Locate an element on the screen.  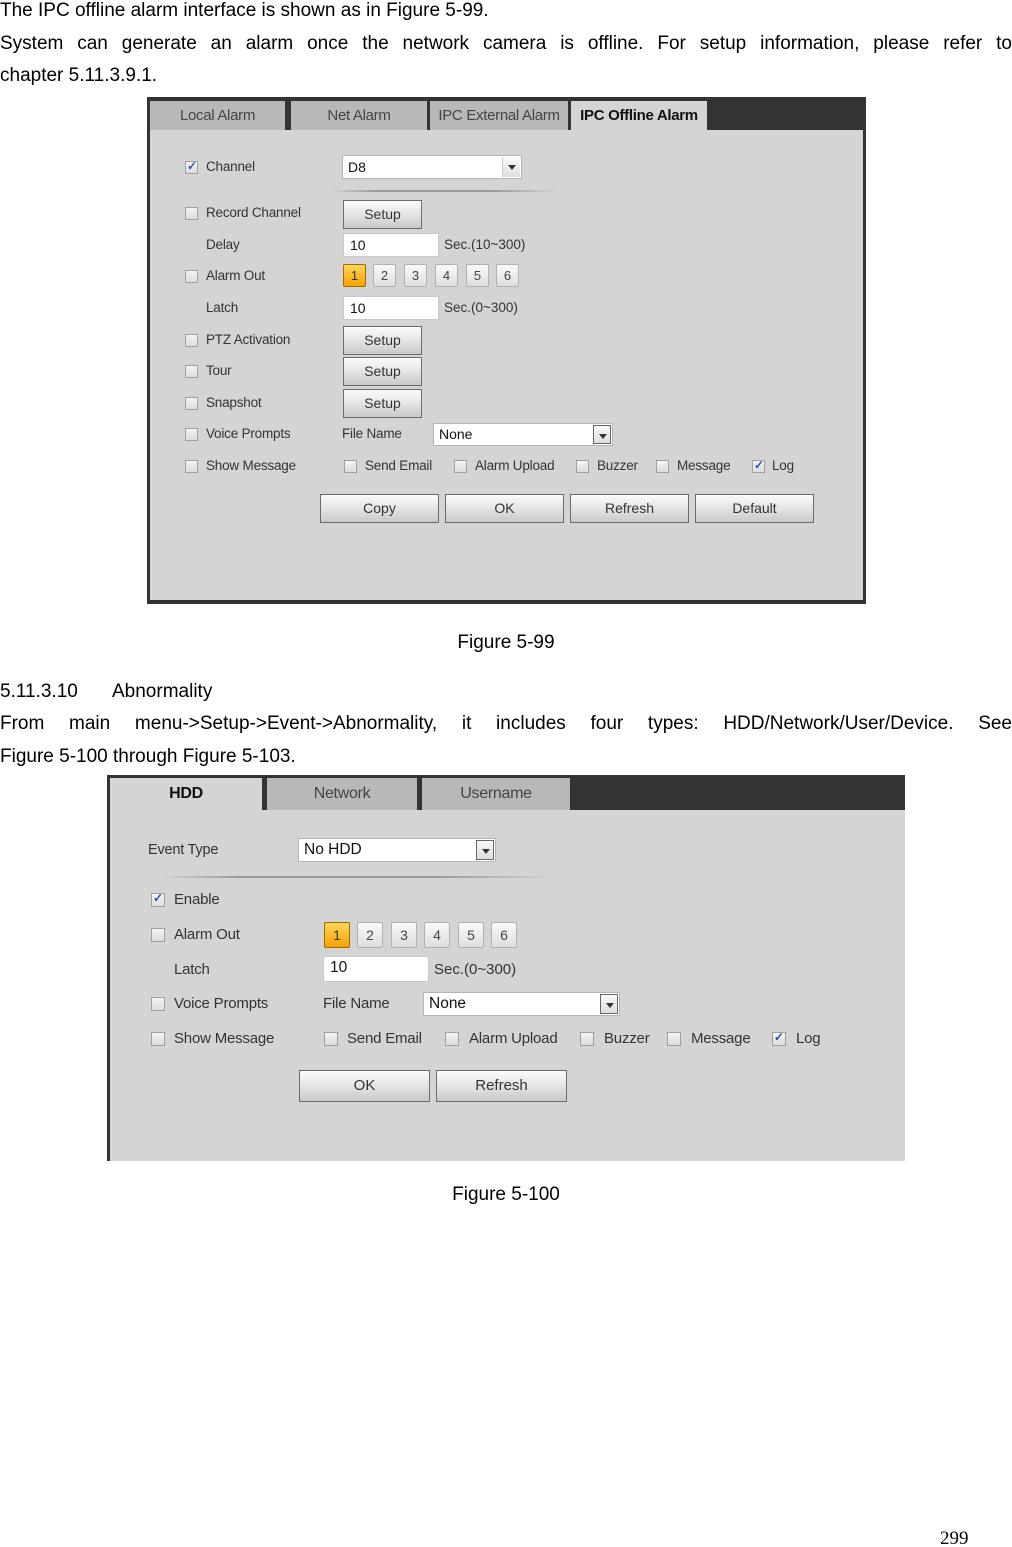
alarm-upload-label: Alarm Upload is located at coordinates (513, 1038).